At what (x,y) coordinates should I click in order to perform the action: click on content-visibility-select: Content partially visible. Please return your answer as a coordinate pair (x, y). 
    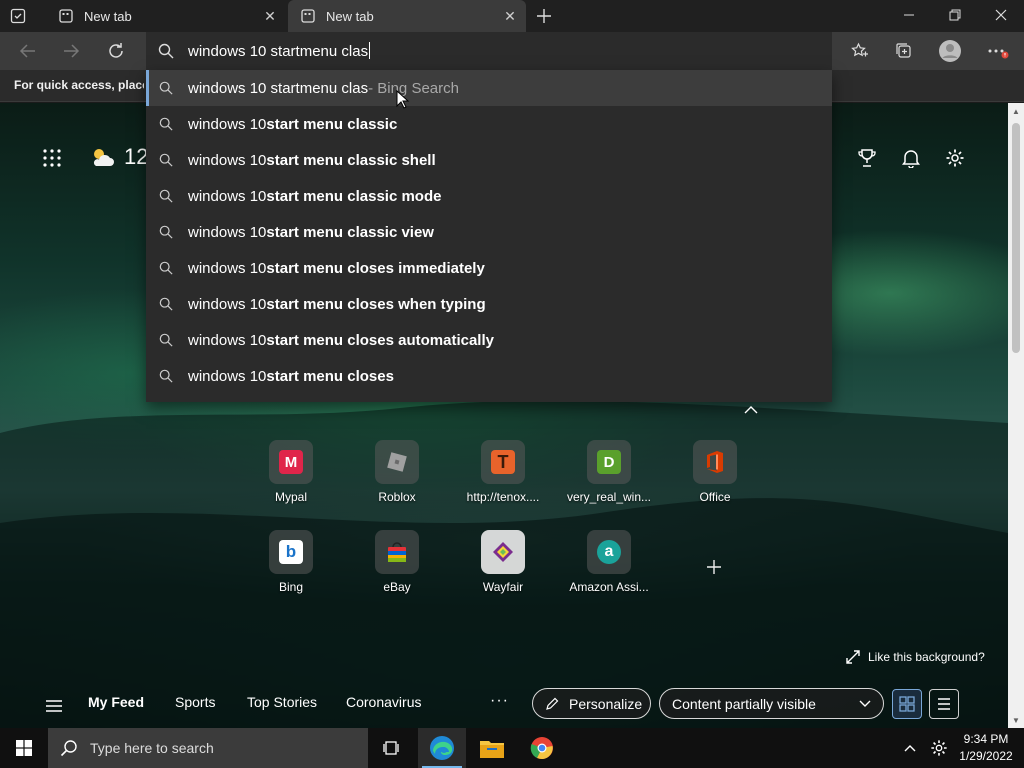
    Looking at the image, I should click on (771, 703).